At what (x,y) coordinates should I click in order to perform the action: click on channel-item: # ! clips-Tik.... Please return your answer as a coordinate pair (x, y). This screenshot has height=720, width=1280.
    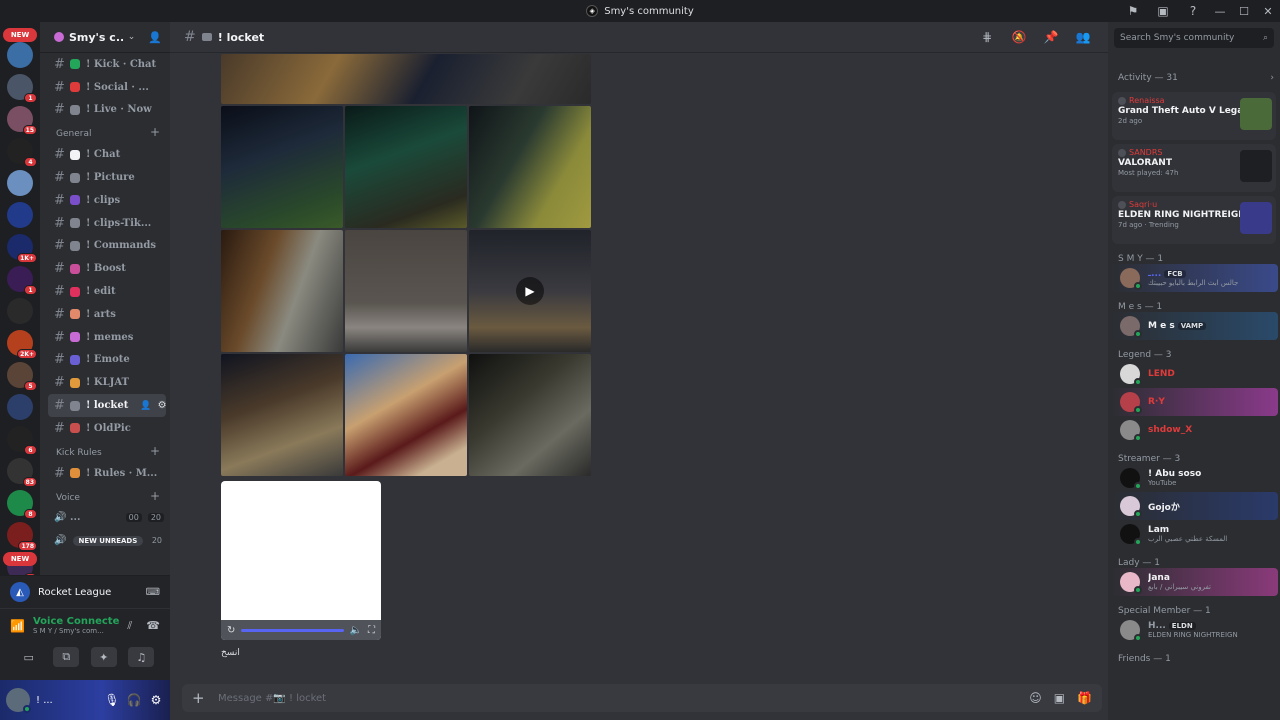
    Looking at the image, I should click on (105, 223).